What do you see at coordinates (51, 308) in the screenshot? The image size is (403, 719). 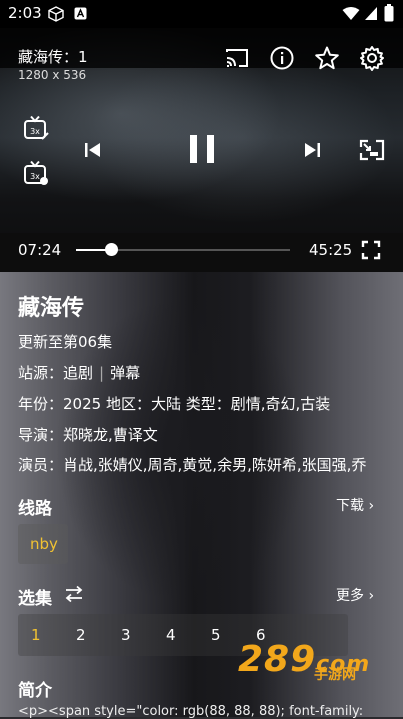 I see `show-title: 藏海传` at bounding box center [51, 308].